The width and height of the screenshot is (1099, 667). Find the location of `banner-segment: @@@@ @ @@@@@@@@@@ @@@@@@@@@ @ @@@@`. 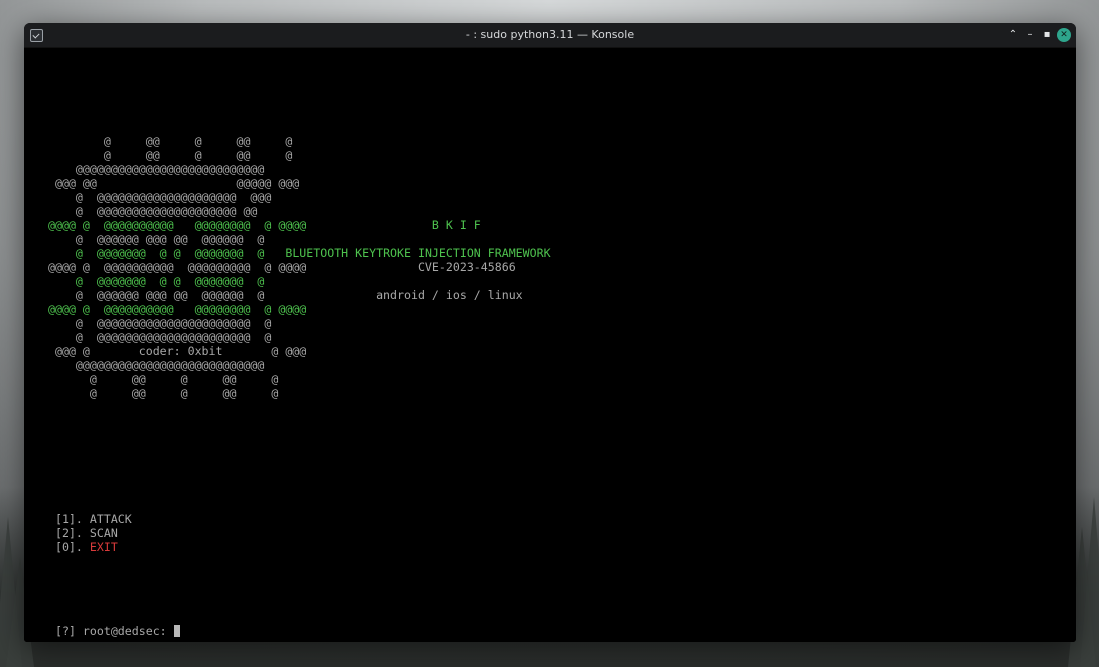

banner-segment: @@@@ @ @@@@@@@@@@ @@@@@@@@@ @ @@@@ is located at coordinates (177, 267).